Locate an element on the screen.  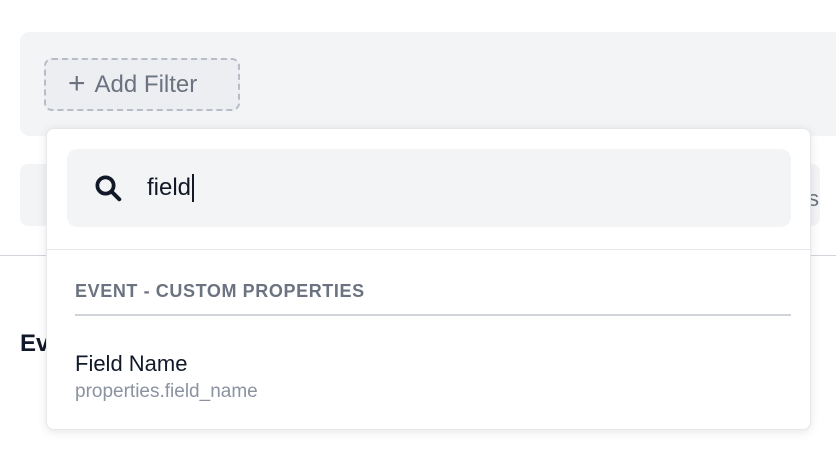
events-heading: Ev is located at coordinates (35, 343).